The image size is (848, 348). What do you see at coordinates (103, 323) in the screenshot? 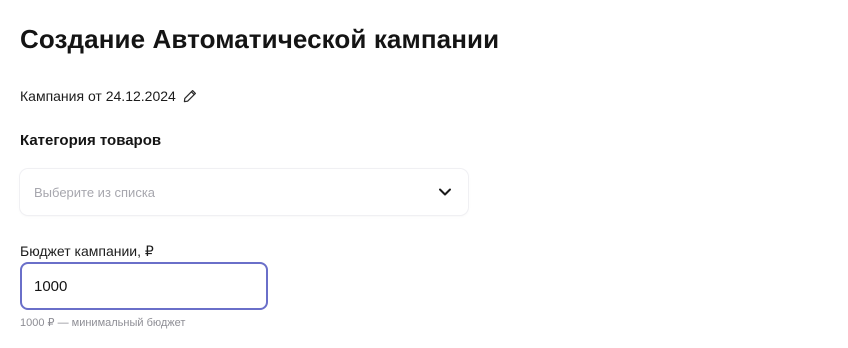
I see `budget-hint: 1000 ₽ — минимальный бюджет` at bounding box center [103, 323].